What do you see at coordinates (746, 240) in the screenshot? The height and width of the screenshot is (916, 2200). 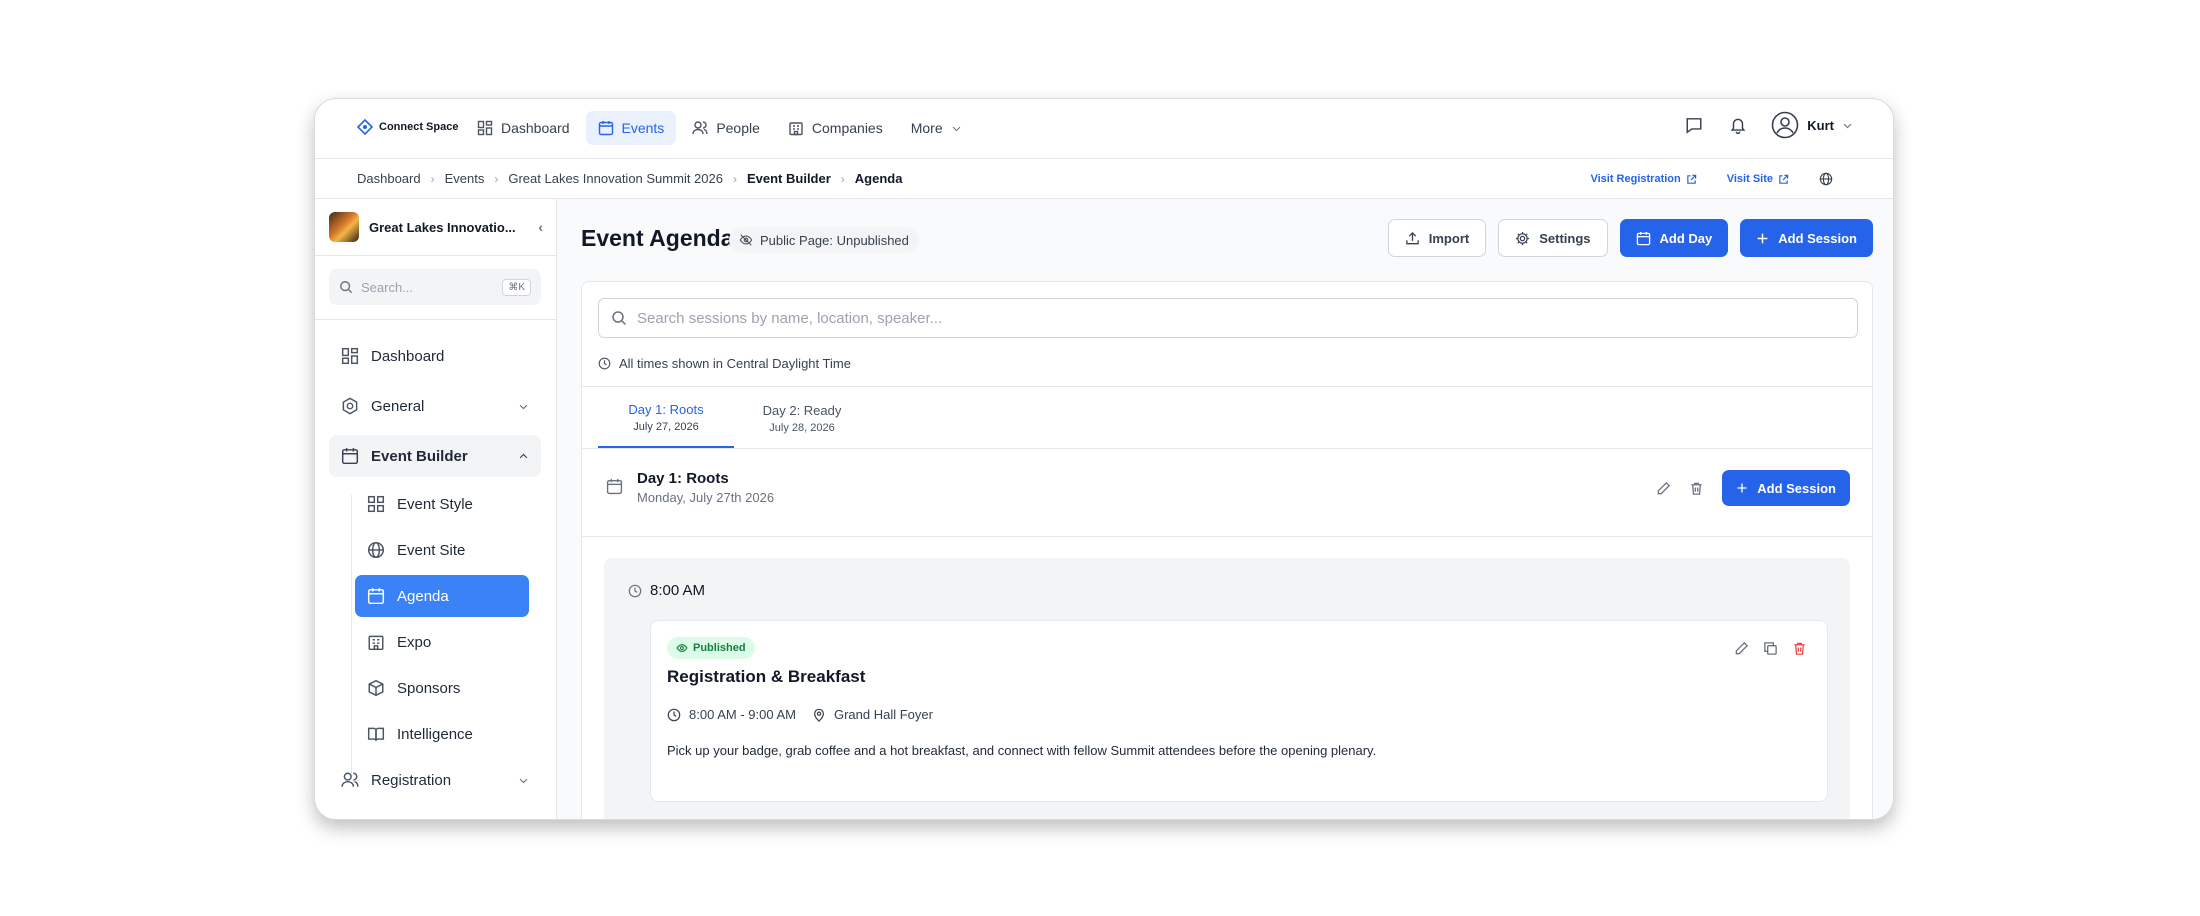 I see `eye-off-icon` at bounding box center [746, 240].